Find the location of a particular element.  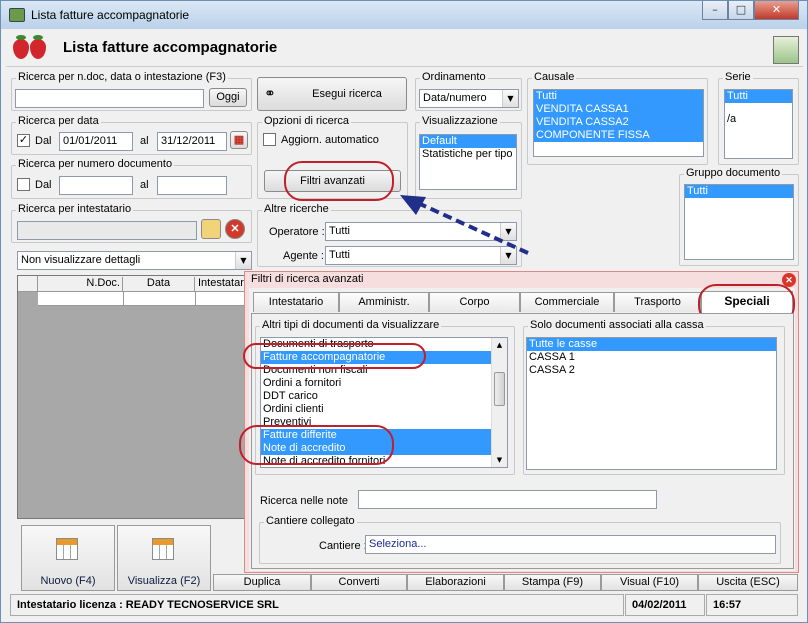

group-legend: Serie is located at coordinates (738, 77).